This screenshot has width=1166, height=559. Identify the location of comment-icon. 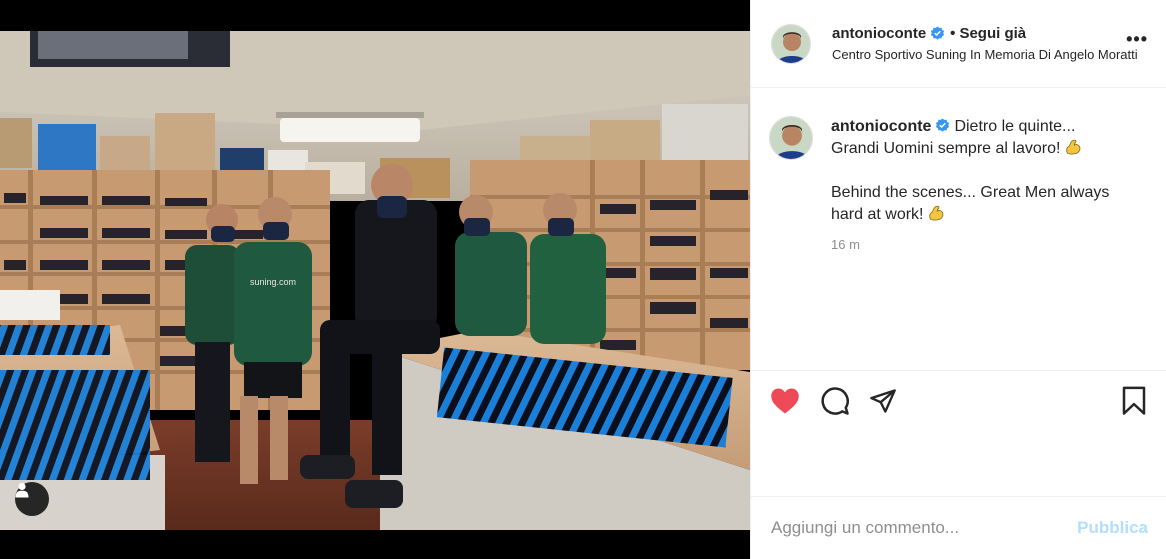
(835, 401).